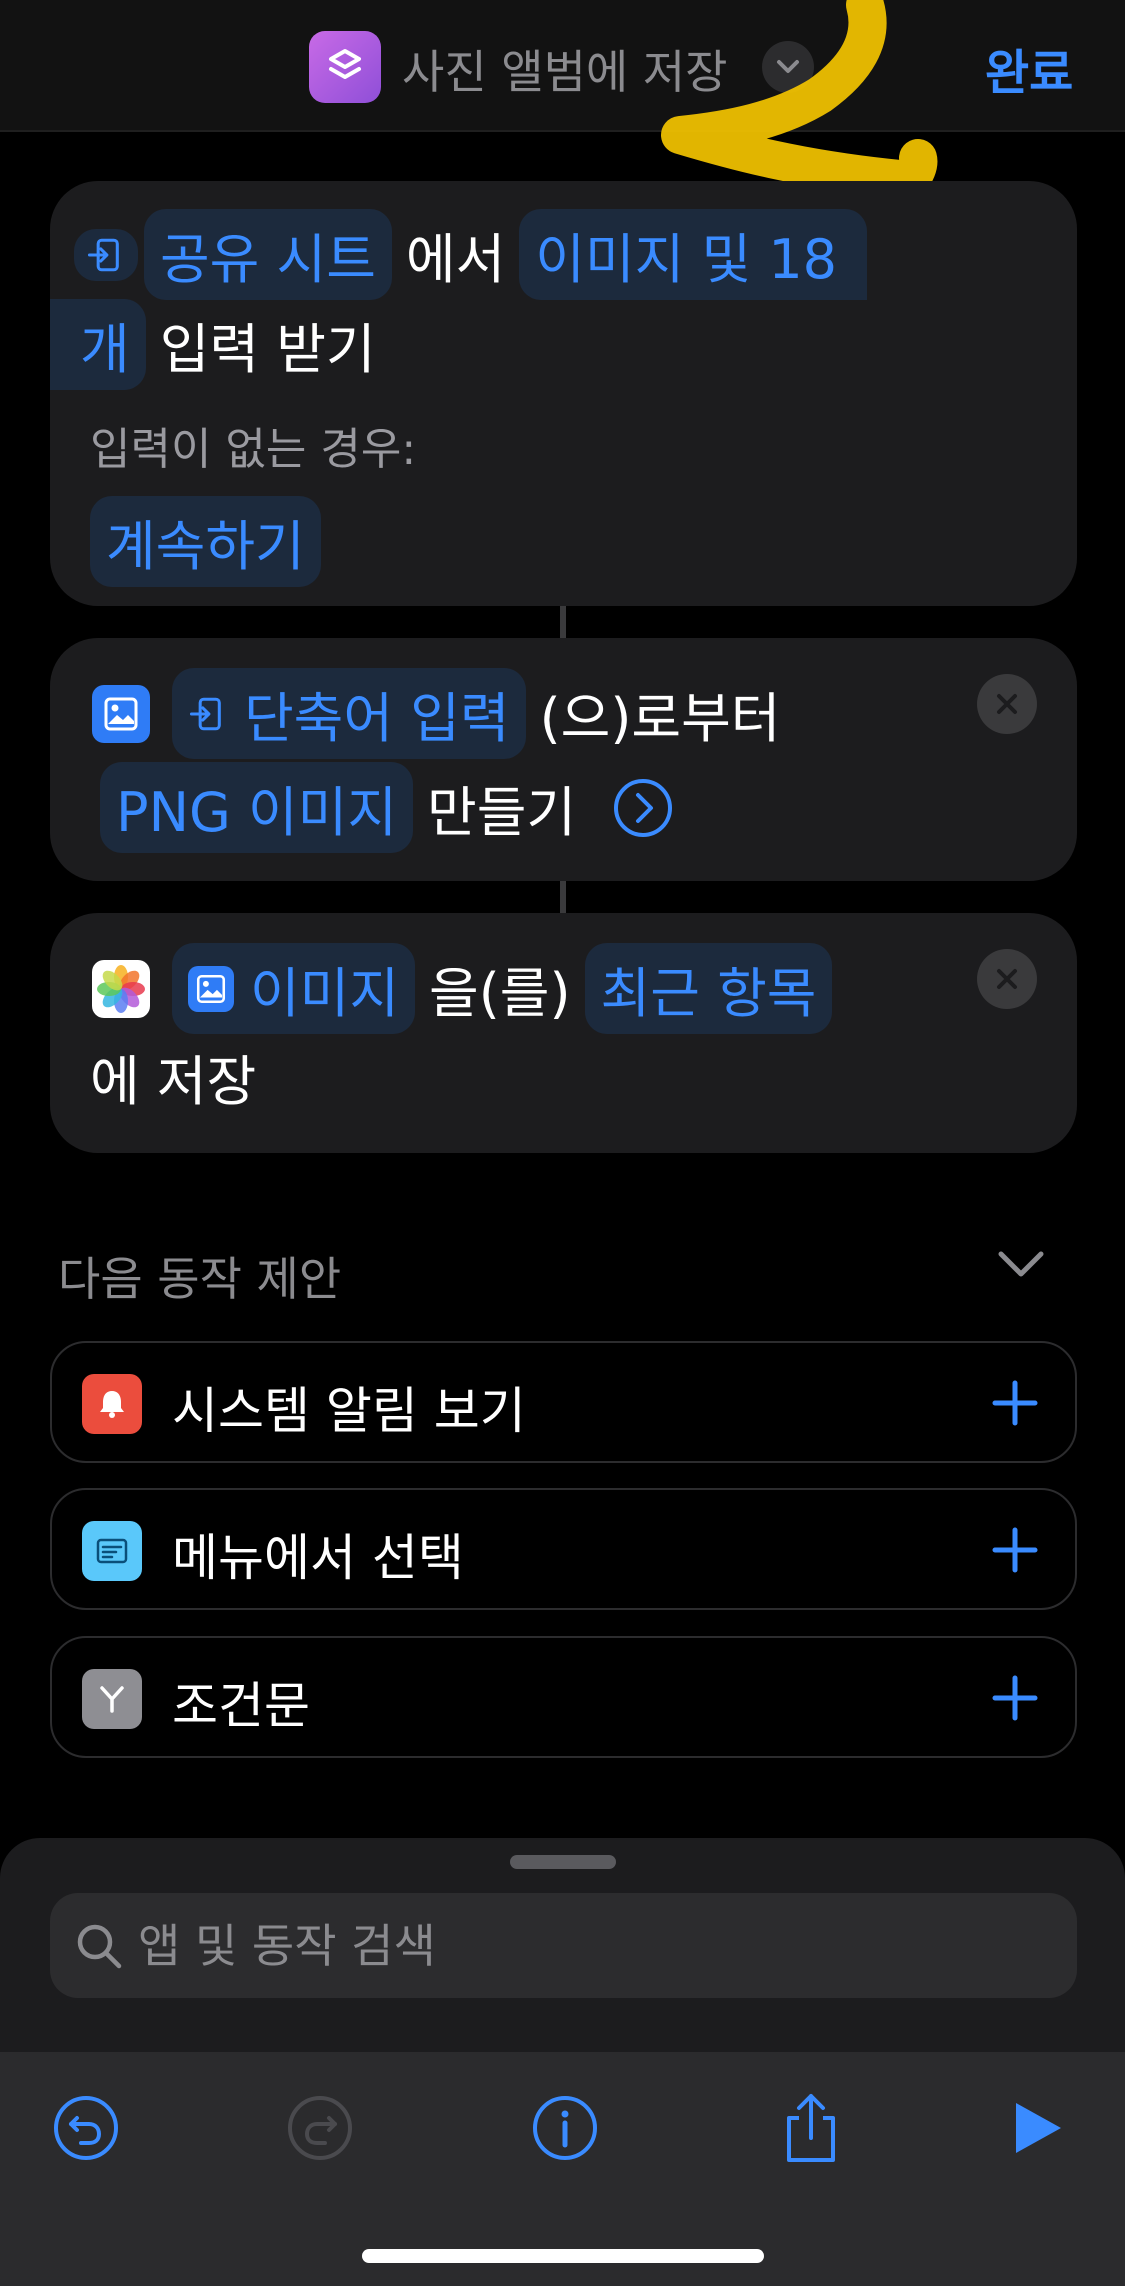  Describe the element at coordinates (500, 993) in the screenshot. I see `object-text: 을(를)` at that location.